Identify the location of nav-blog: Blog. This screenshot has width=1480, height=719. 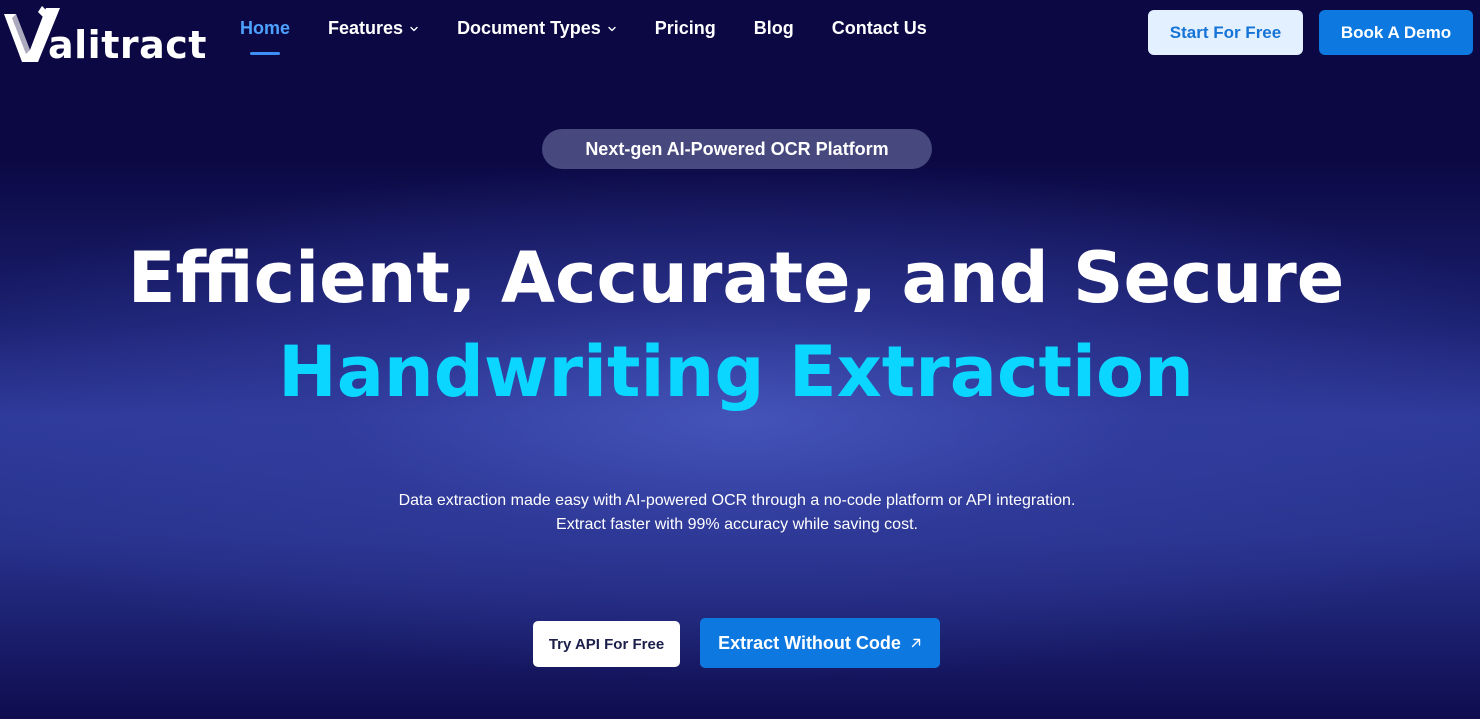
(774, 28).